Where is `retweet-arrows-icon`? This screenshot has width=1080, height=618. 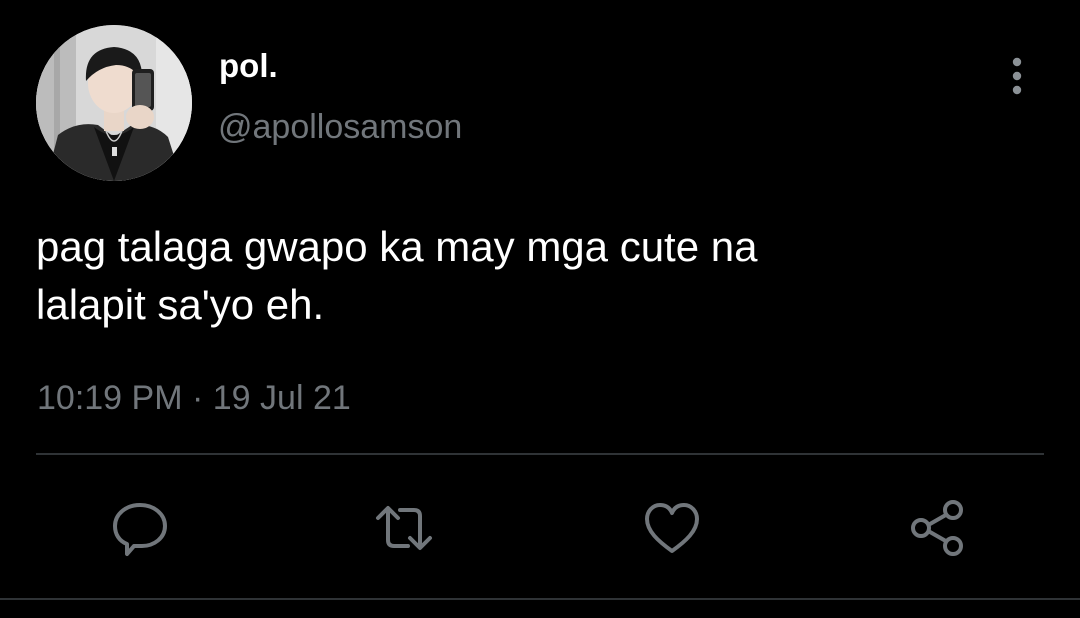
retweet-arrows-icon is located at coordinates (404, 528).